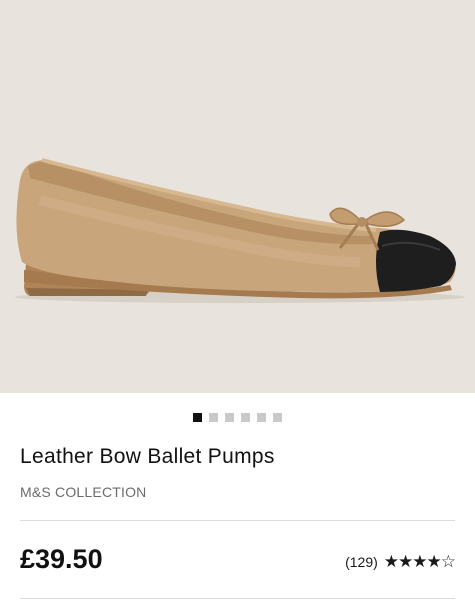 The height and width of the screenshot is (600, 475). I want to click on rating-summary: (129) ★★★★☆, so click(400, 562).